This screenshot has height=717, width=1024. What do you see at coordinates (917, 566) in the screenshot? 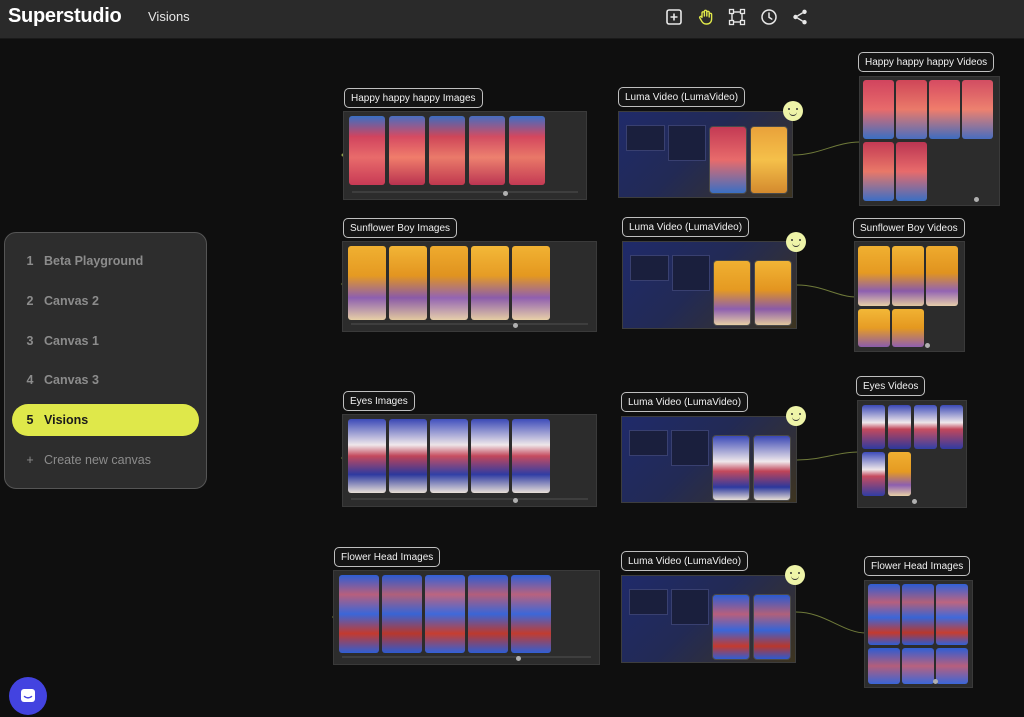
I see `videos-node-label: Flower Head Images` at bounding box center [917, 566].